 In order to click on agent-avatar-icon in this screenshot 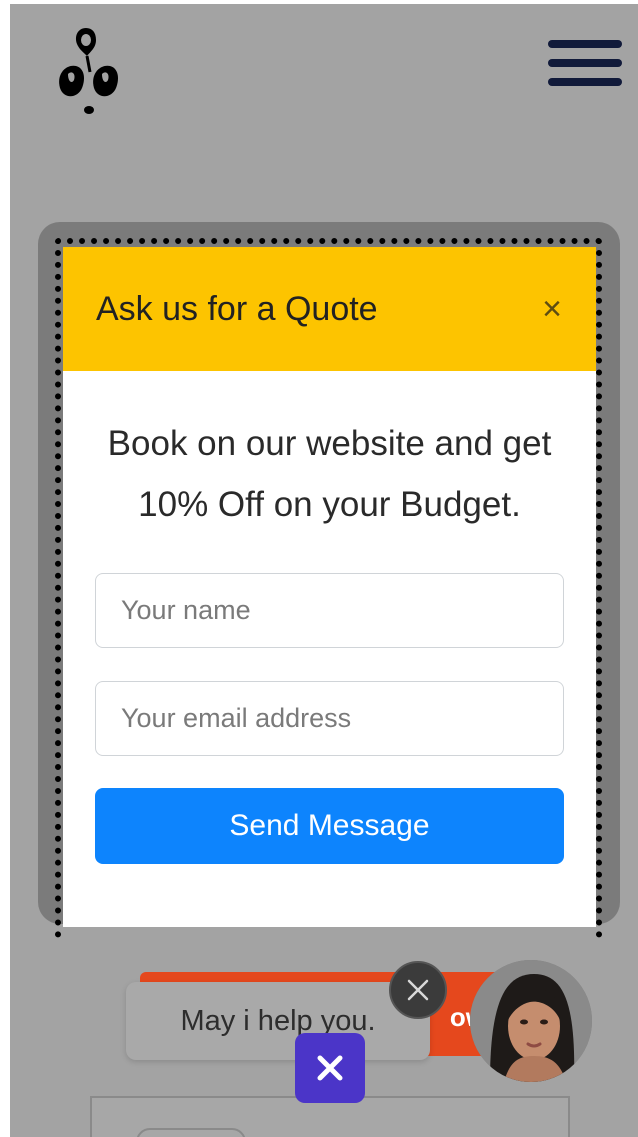, I will do `click(531, 1021)`.